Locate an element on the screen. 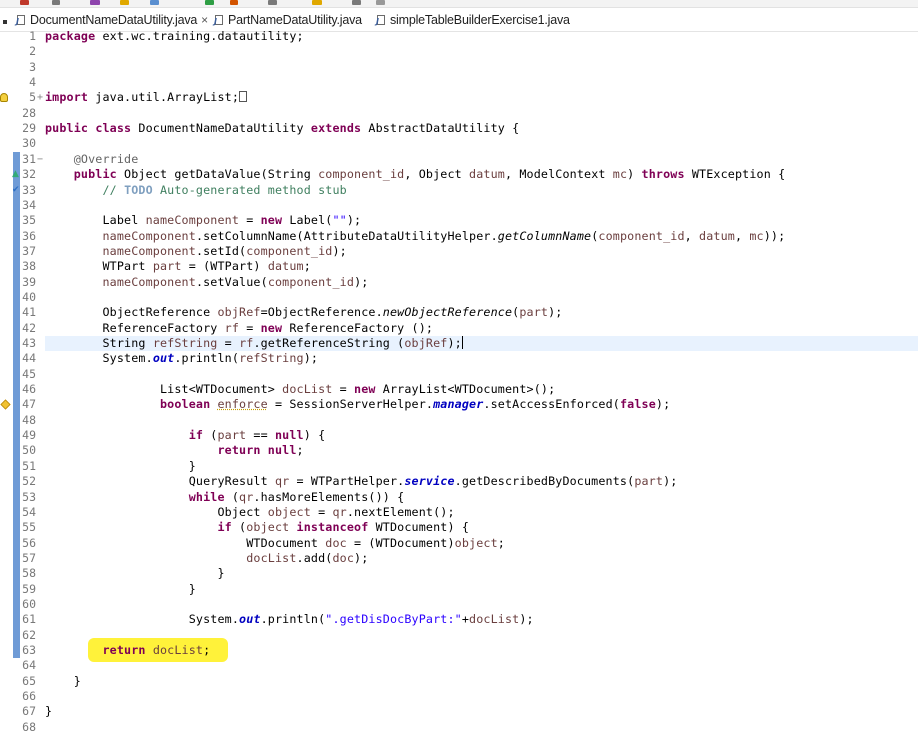  close-icon: × is located at coordinates (204, 20).